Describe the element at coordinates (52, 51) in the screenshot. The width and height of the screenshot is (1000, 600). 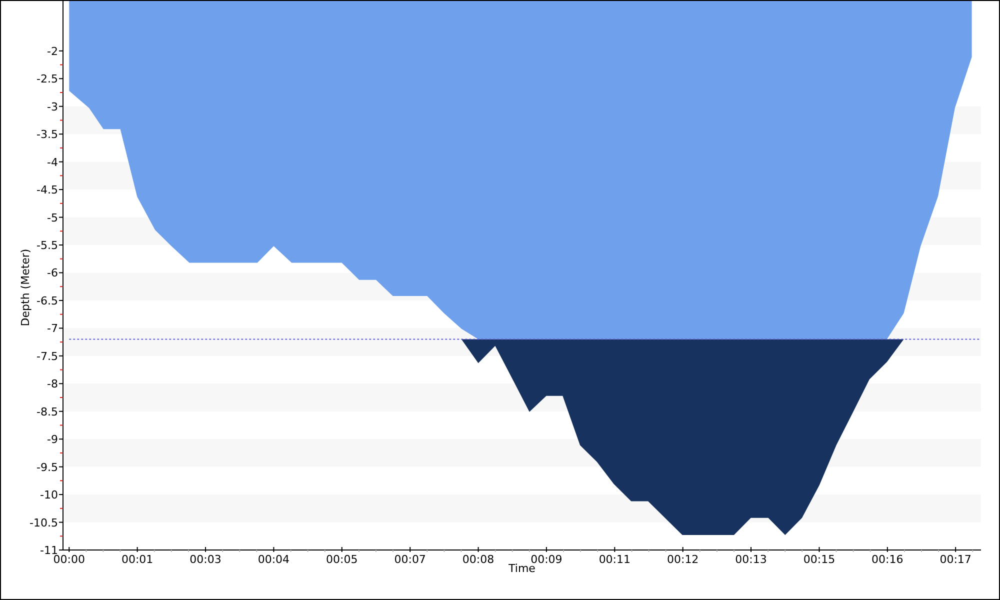
I see `tick-label: -2` at that location.